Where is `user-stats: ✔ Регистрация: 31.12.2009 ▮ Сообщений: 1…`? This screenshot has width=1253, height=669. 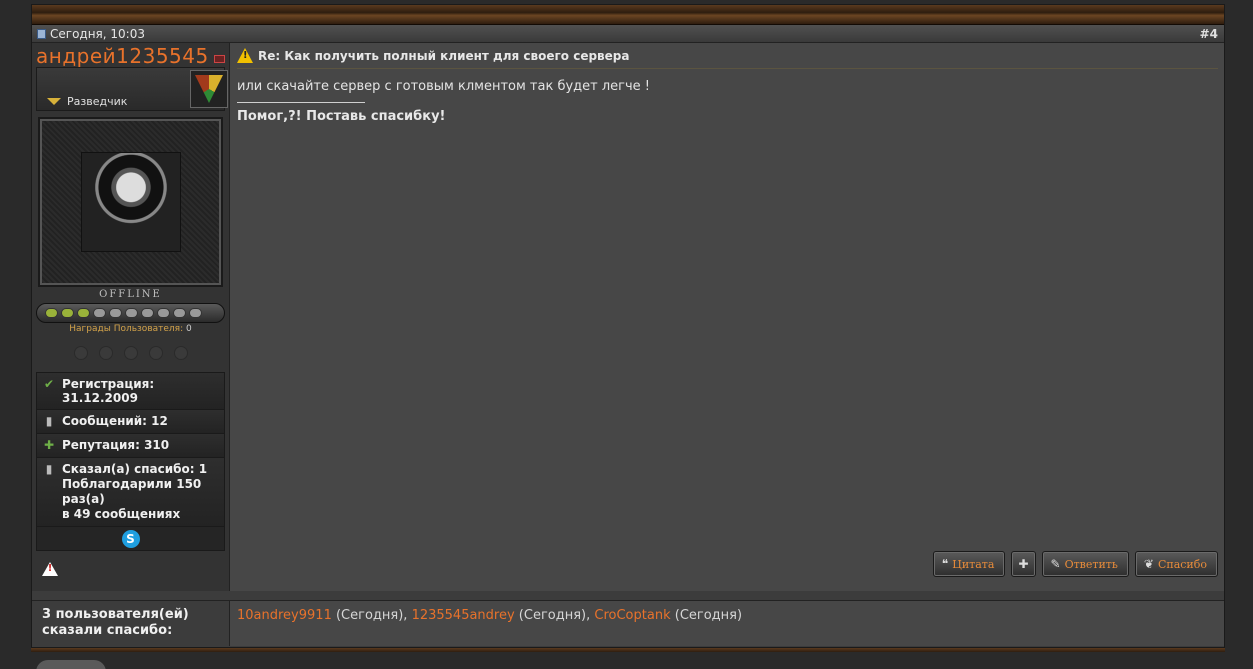
user-stats: ✔ Регистрация: 31.12.2009 ▮ Сообщений: 1… is located at coordinates (130, 449).